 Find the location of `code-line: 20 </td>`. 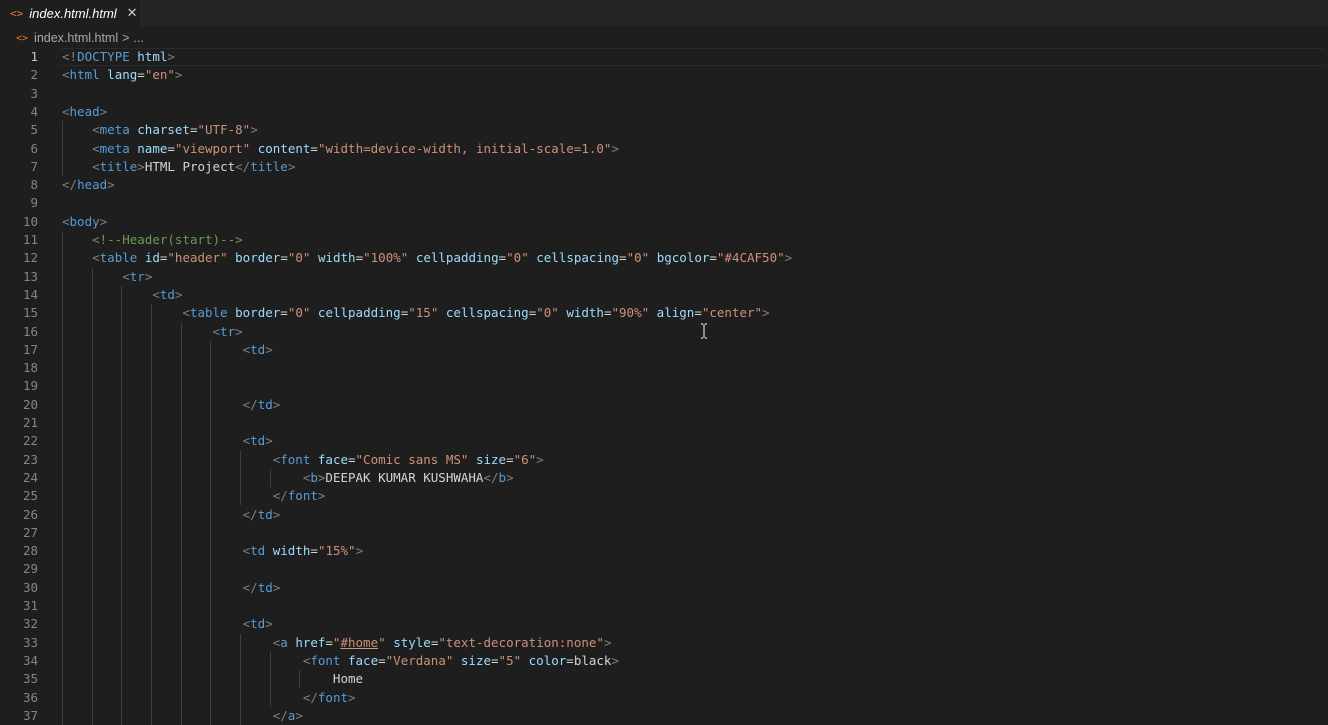

code-line: 20 </td> is located at coordinates (664, 405).